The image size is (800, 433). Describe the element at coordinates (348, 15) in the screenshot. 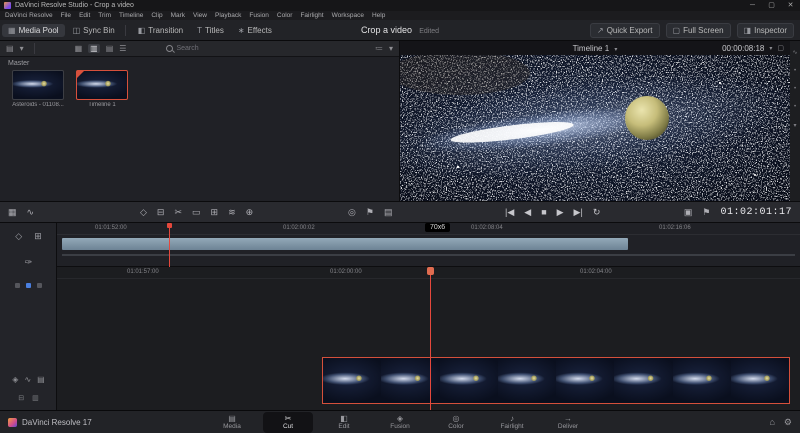

I see `menu-item-workspace: Workspace` at that location.